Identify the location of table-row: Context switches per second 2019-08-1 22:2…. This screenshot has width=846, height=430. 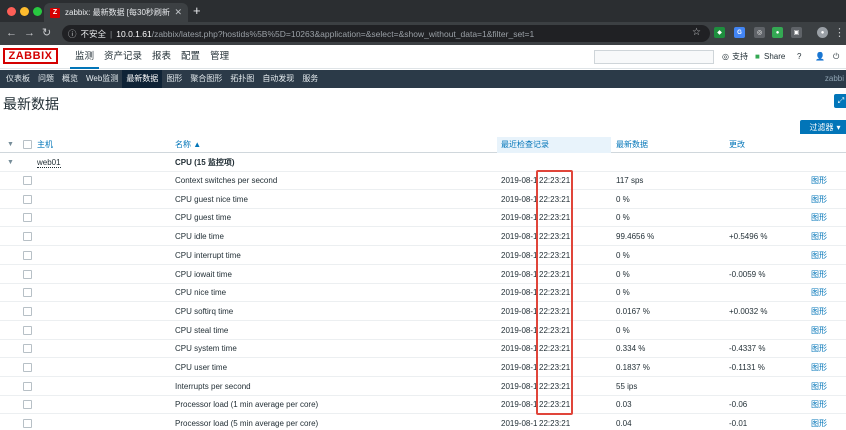
(423, 181).